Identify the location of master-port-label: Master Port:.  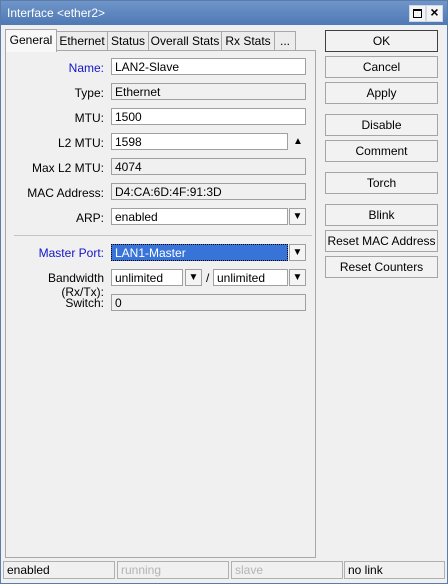
(71, 253).